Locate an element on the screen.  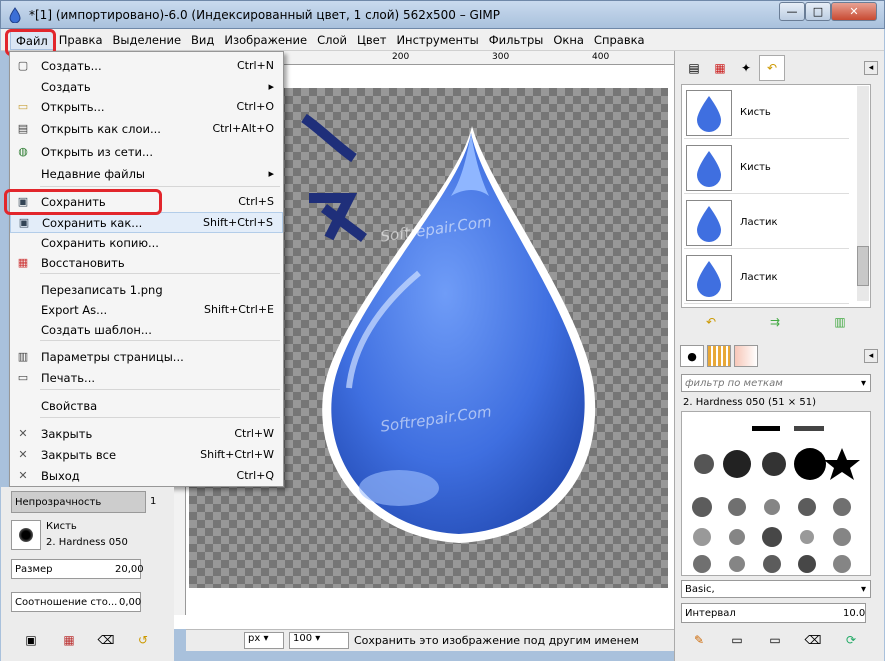
file-menu-item: ✕ Выход Ctrl+Q is located at coordinates (146, 475).